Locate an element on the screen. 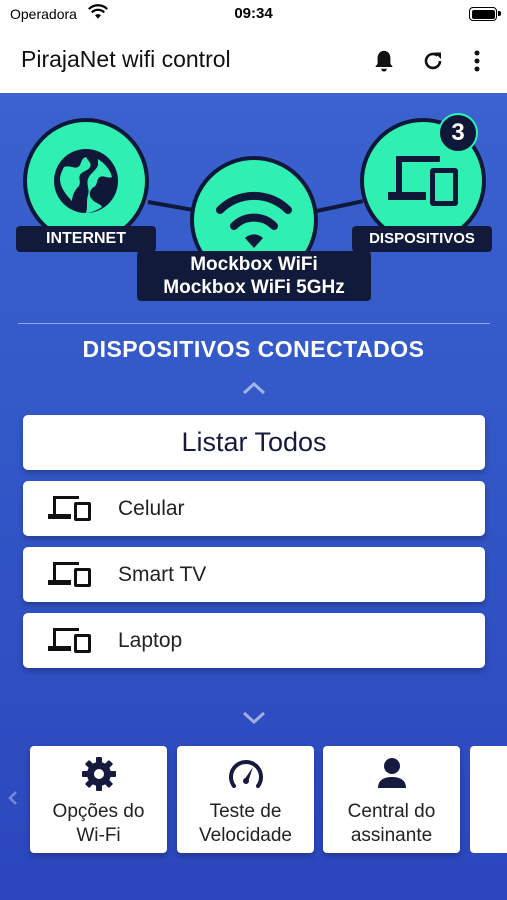 The image size is (507, 900). wifi-icon is located at coordinates (254, 219).